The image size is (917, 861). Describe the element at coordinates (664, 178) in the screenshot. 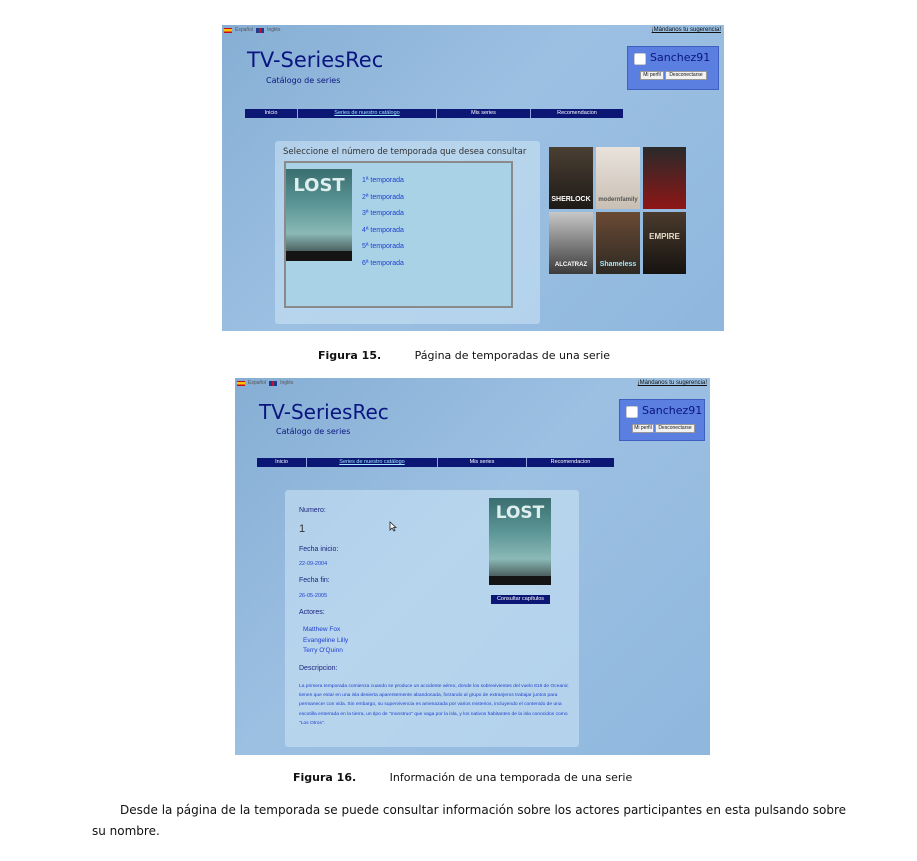

I see `thumb-alias` at that location.